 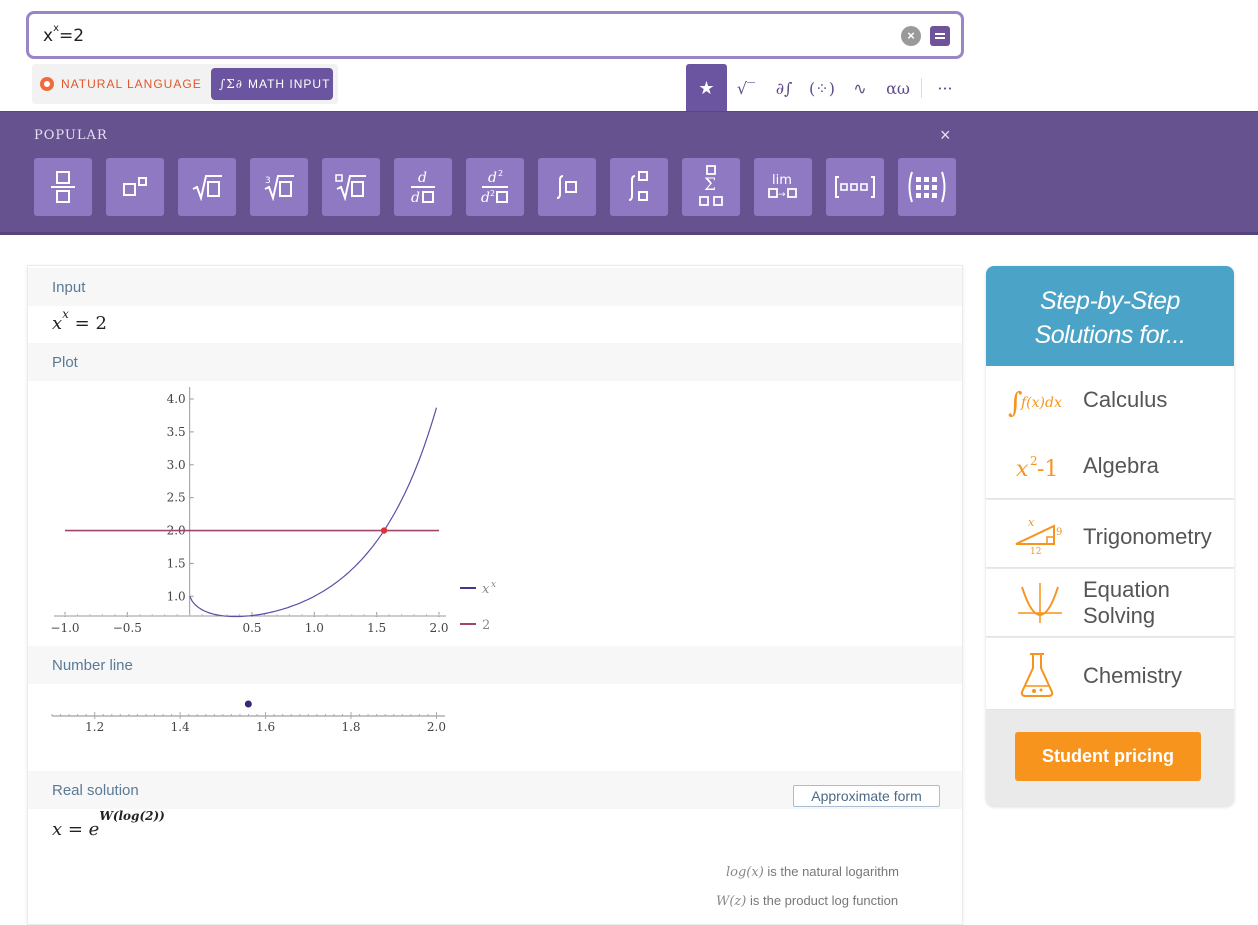 I want to click on search-bar: xx=2 ×, so click(x=495, y=35).